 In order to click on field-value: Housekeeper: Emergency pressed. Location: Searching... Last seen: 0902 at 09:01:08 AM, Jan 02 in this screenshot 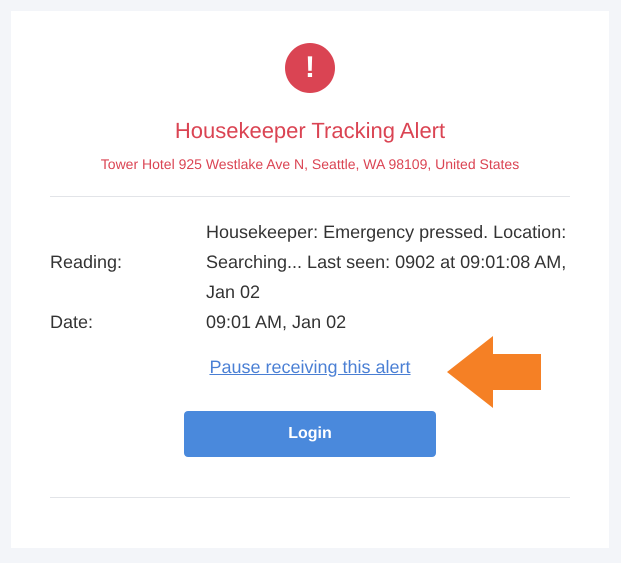, I will do `click(387, 262)`.